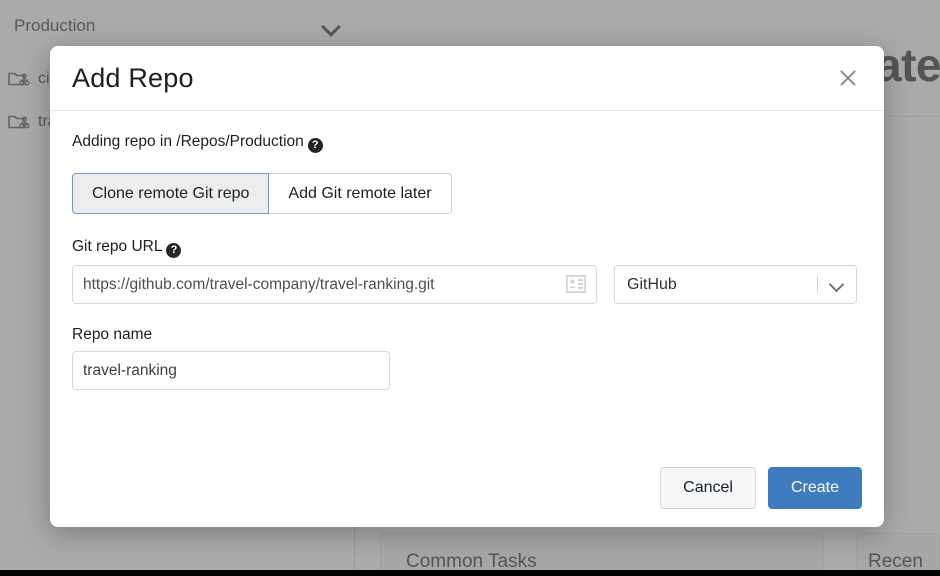  I want to click on git-repo-url-row: GitHub, so click(467, 285).